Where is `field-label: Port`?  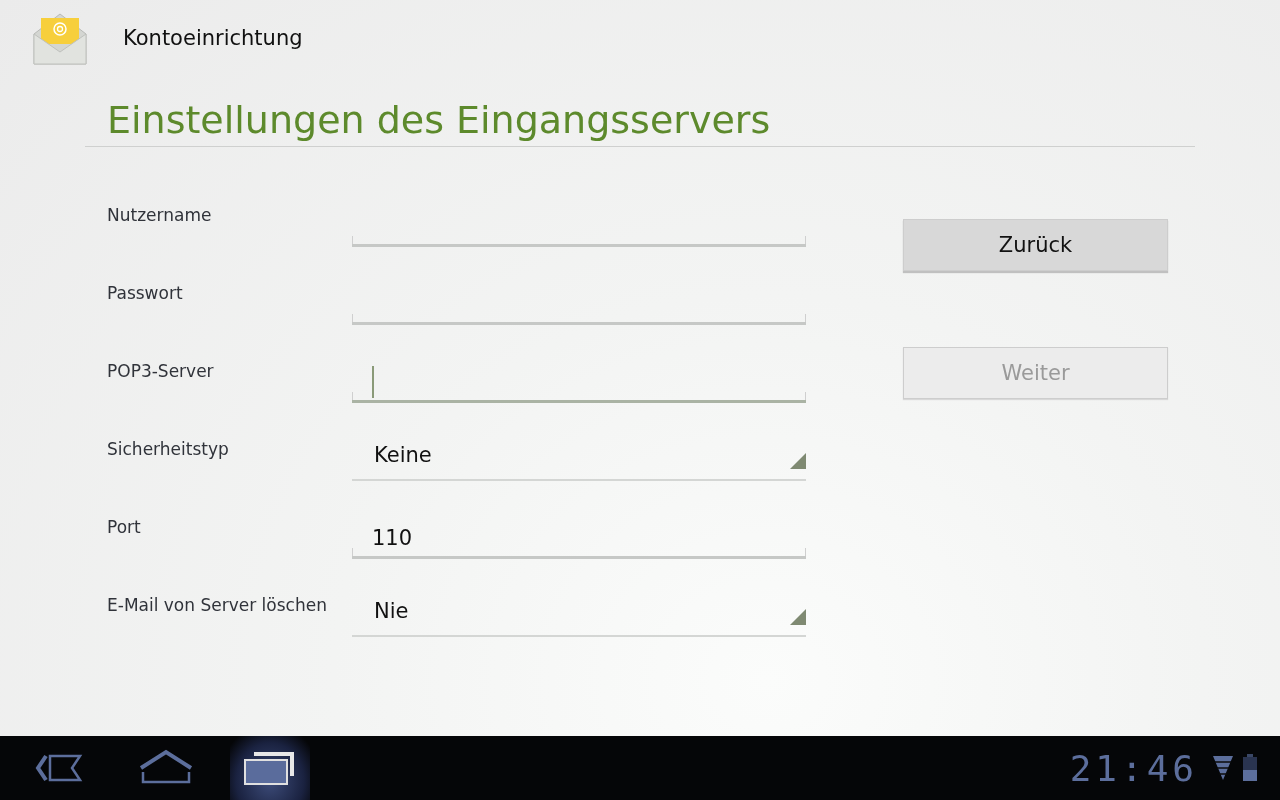 field-label: Port is located at coordinates (124, 527).